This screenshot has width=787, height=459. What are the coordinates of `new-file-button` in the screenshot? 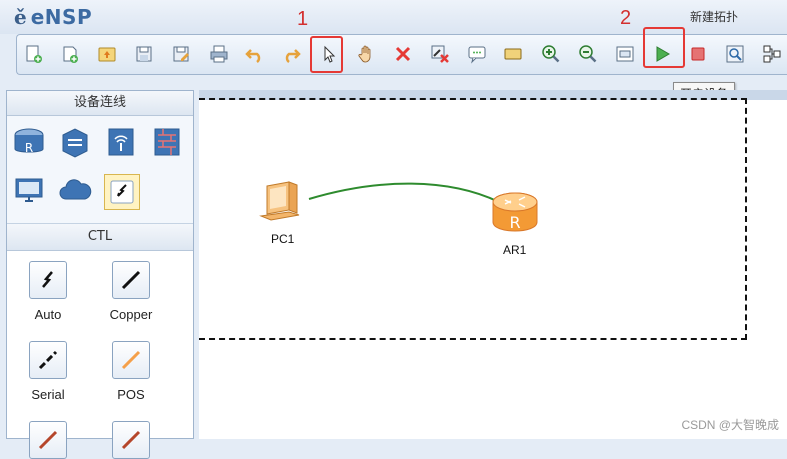 It's located at (70, 54).